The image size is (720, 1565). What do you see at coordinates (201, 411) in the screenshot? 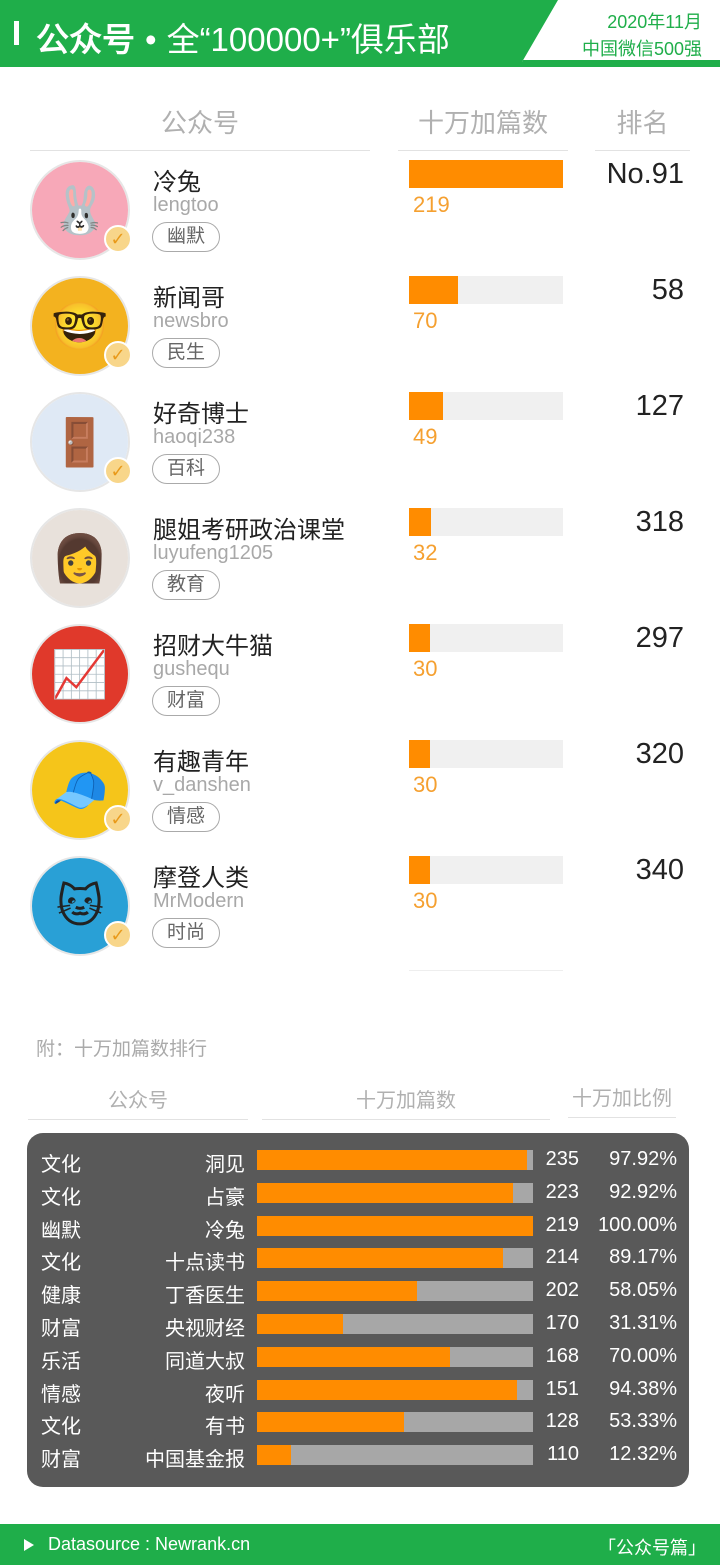
I see `account-name: 好奇博士` at bounding box center [201, 411].